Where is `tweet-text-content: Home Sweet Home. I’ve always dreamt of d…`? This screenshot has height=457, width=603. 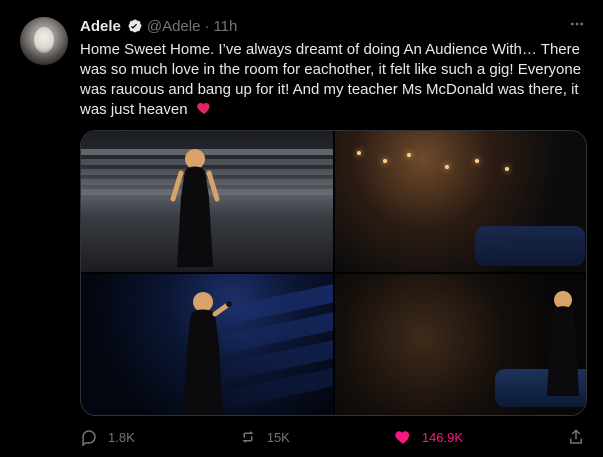 tweet-text-content: Home Sweet Home. I’ve always dreamt of d… is located at coordinates (331, 79).